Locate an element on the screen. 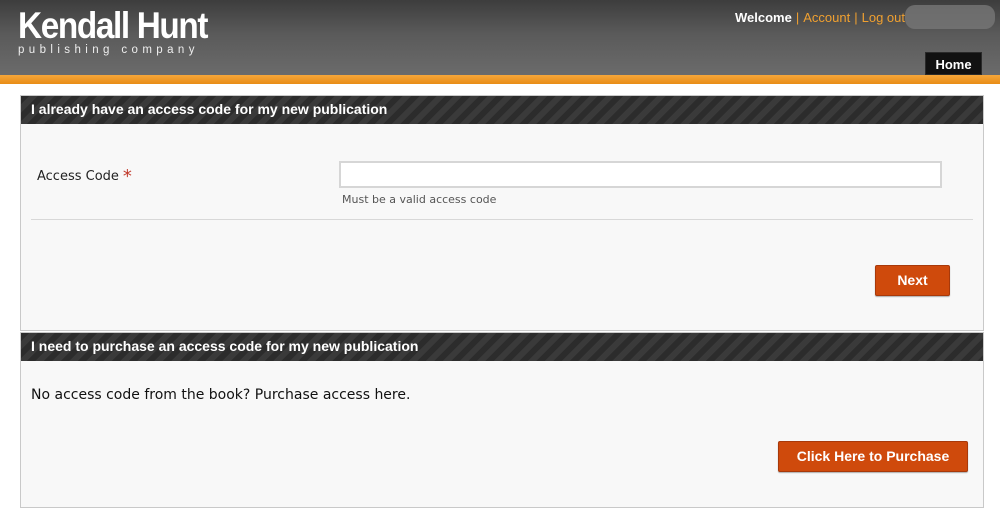 This screenshot has height=525, width=1000. logo-wordmark: Kendall Hunt is located at coordinates (113, 25).